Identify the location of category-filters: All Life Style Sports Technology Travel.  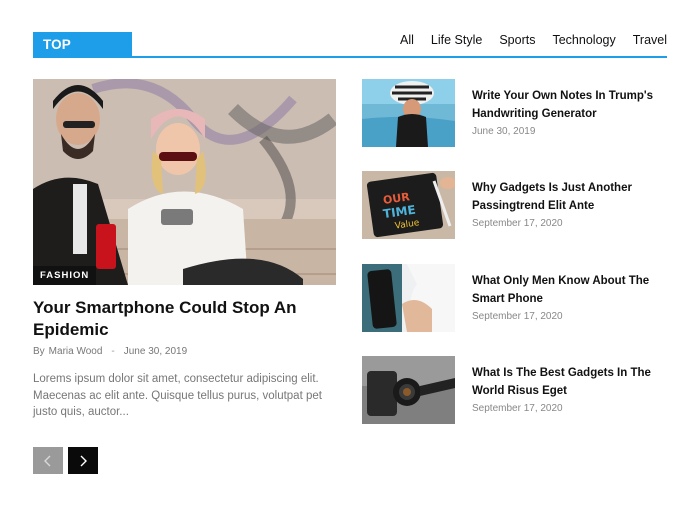
(533, 40).